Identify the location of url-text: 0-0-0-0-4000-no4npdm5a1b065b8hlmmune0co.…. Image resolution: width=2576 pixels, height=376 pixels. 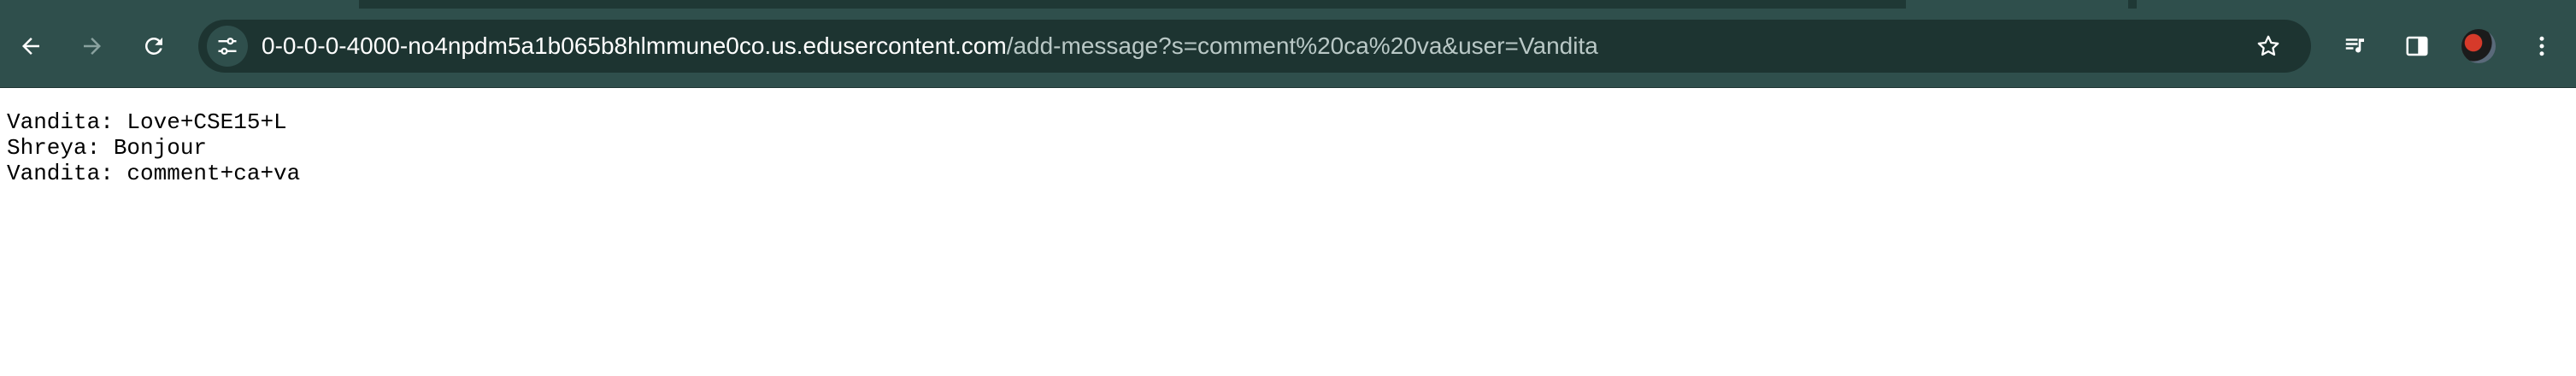
(930, 46).